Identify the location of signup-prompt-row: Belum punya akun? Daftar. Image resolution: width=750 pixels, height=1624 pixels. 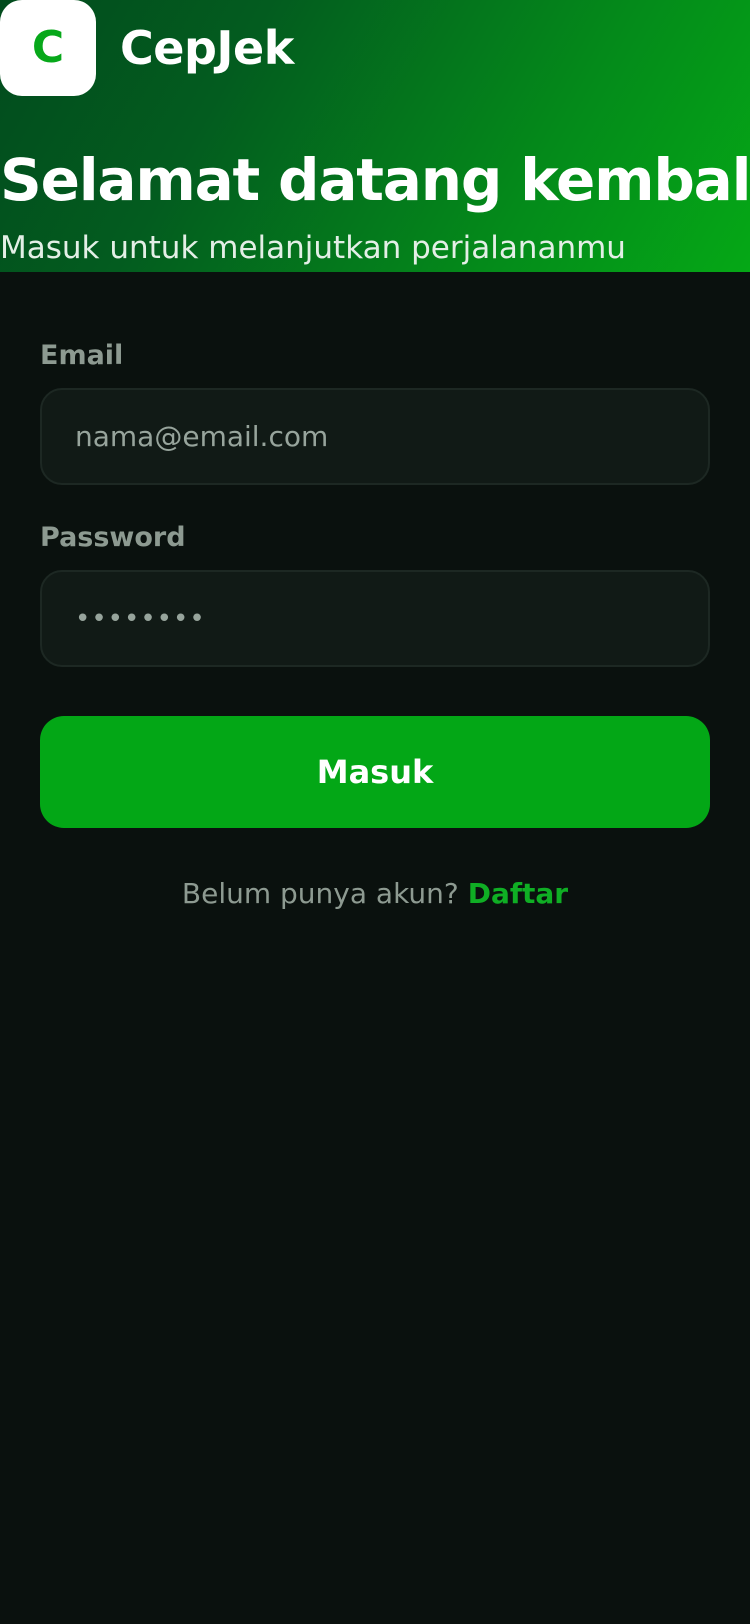
(375, 894).